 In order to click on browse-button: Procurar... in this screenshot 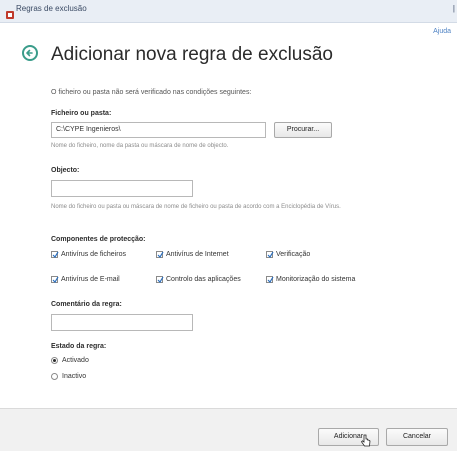, I will do `click(303, 130)`.